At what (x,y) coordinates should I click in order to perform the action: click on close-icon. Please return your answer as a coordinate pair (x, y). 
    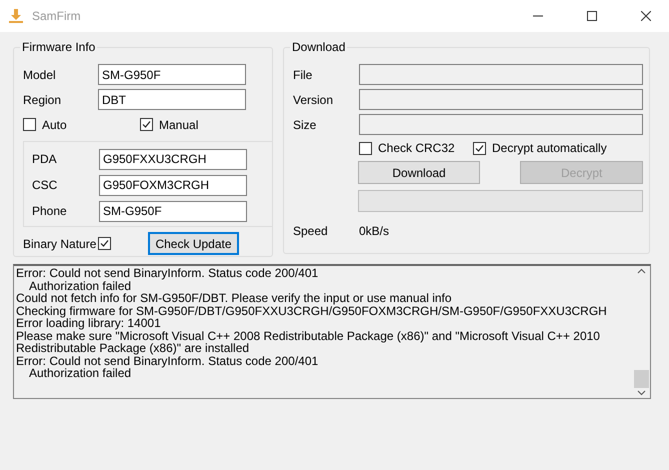
    Looking at the image, I should click on (646, 16).